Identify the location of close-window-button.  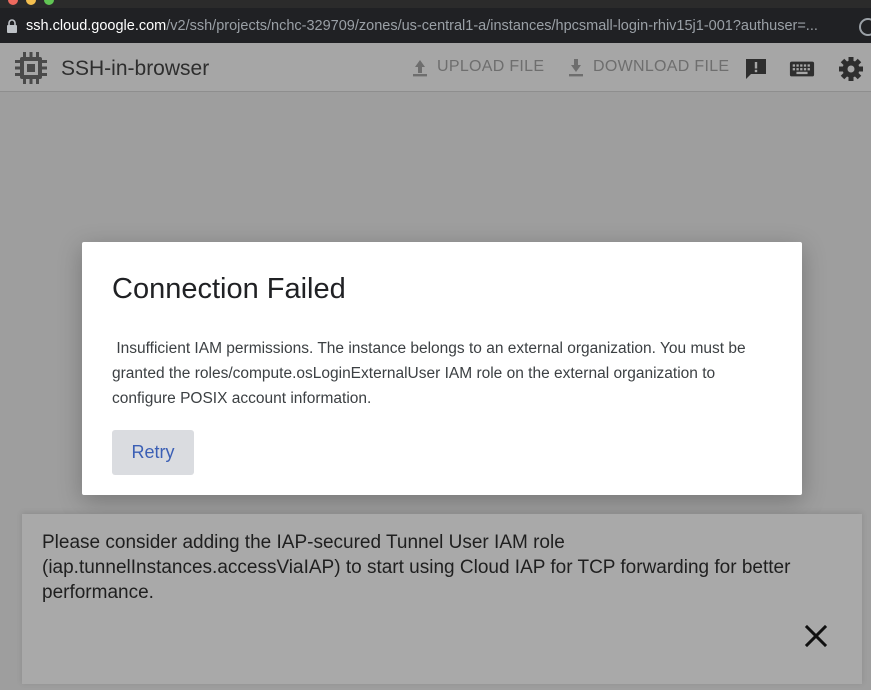
(13, 2).